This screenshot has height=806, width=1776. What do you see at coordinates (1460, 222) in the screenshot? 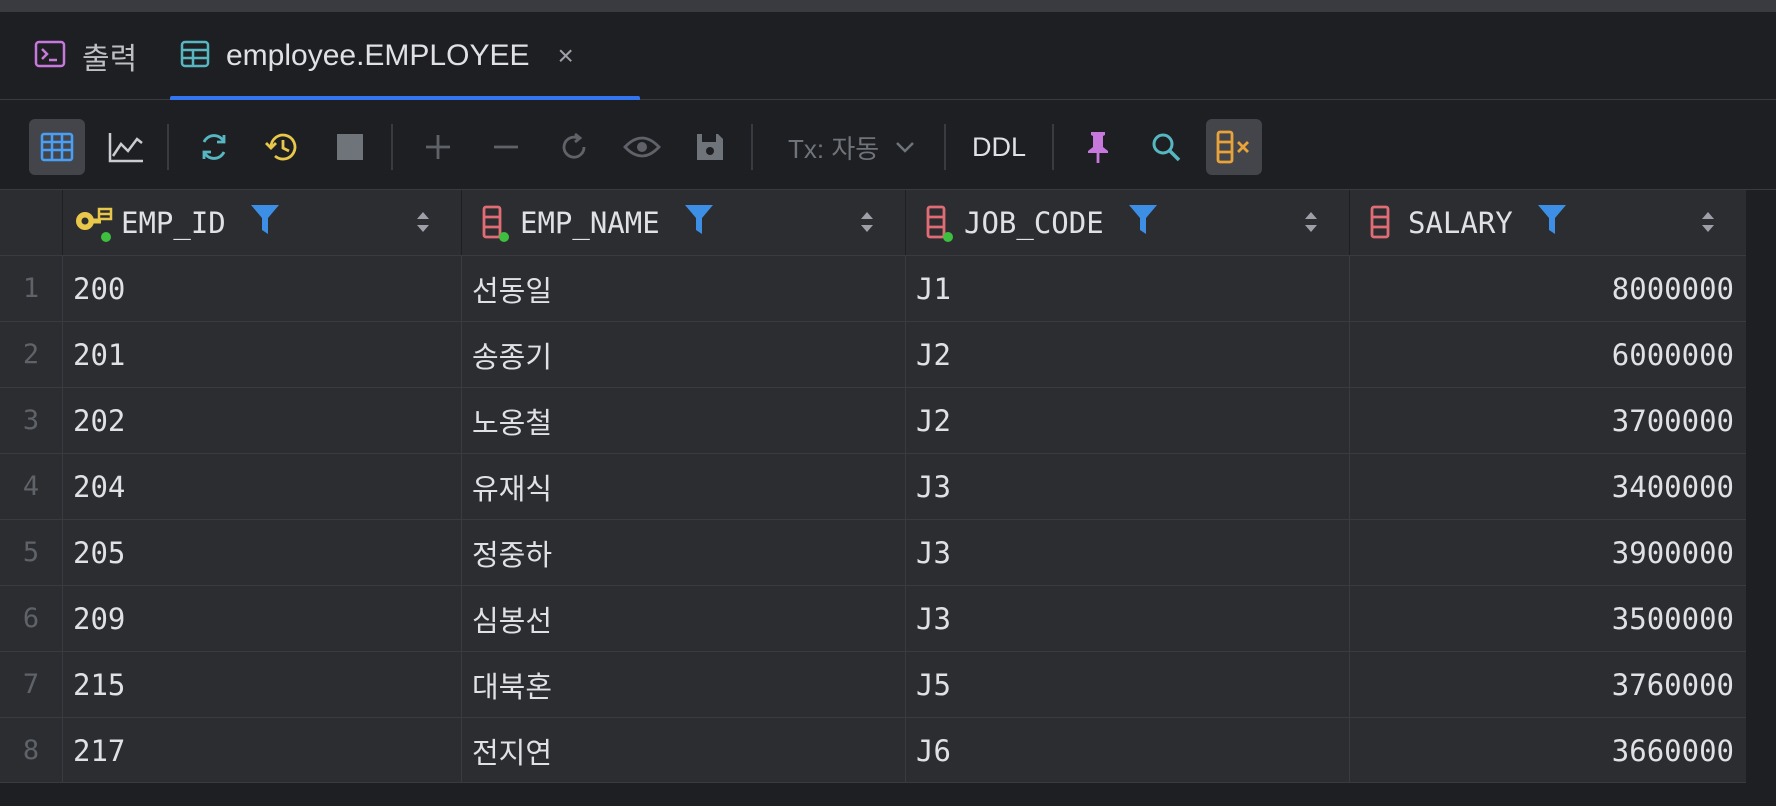
I see `column-name: SALARY` at bounding box center [1460, 222].